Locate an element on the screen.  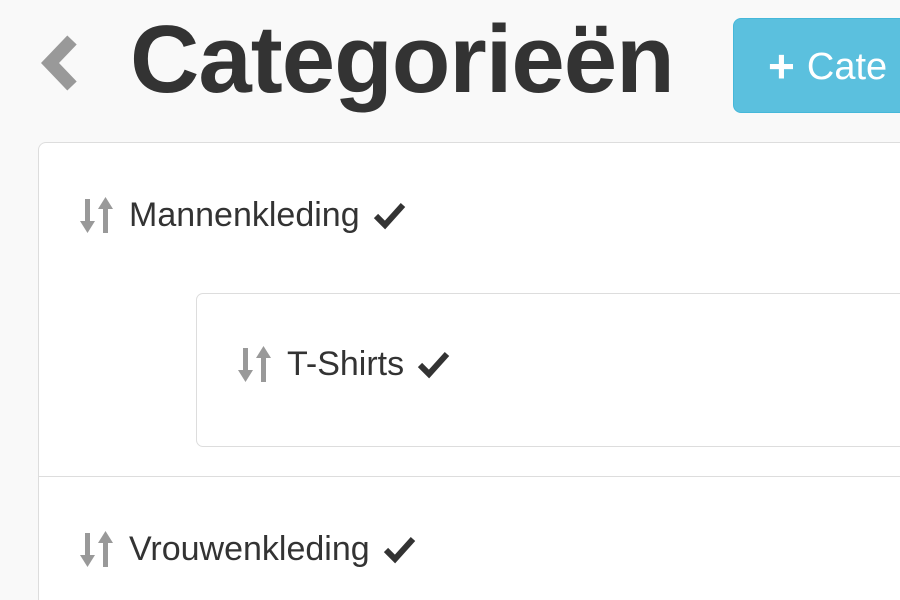
category-item: Mannenkleding is located at coordinates (242, 215).